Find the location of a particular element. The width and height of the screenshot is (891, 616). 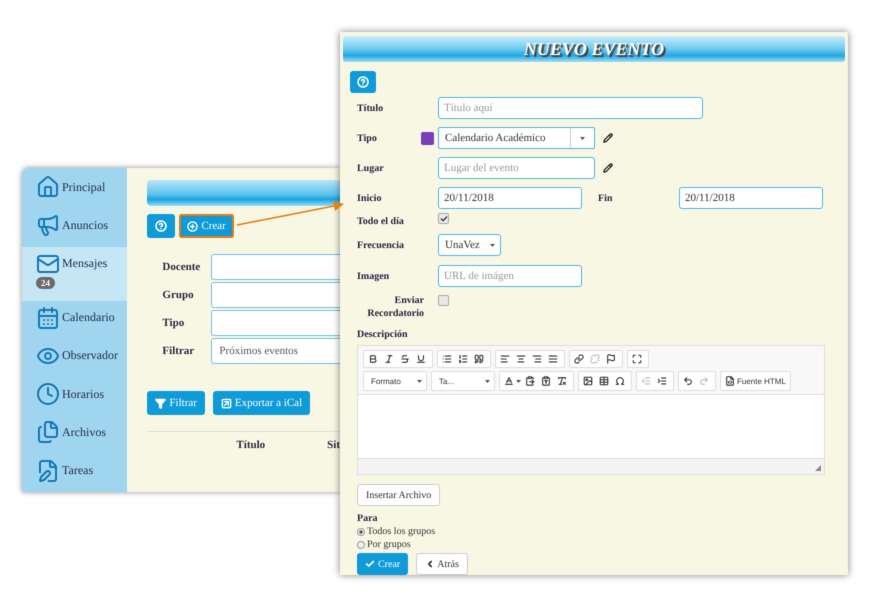

maximize-icon is located at coordinates (637, 359).